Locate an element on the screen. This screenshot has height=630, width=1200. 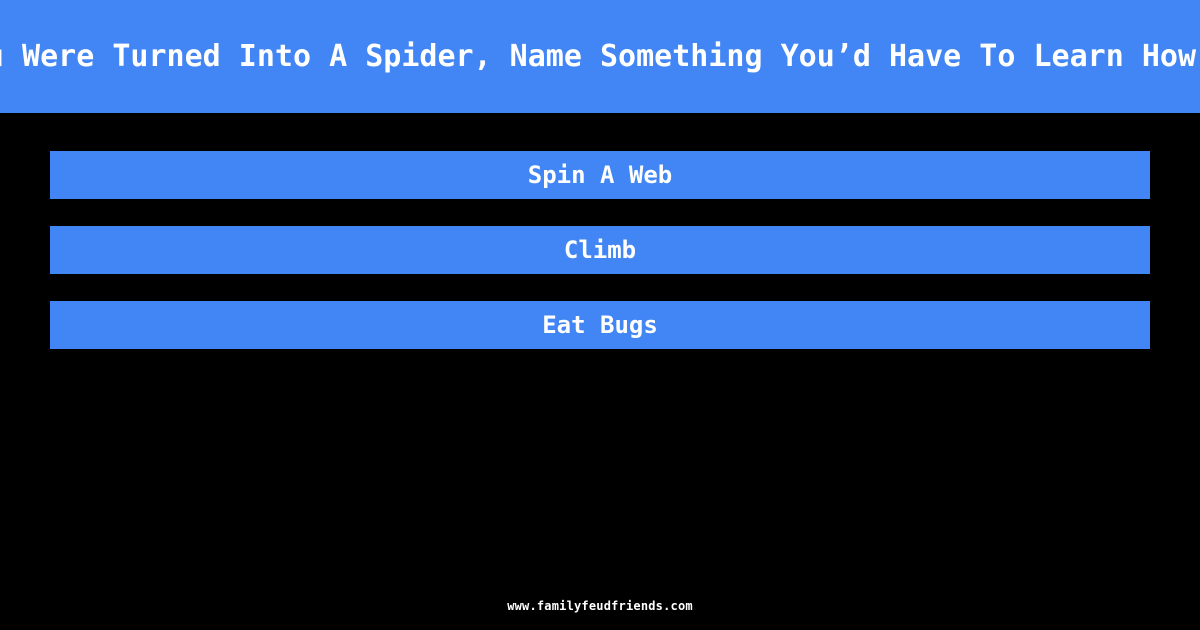
answer-bar-3: Eat Bugs is located at coordinates (600, 325).